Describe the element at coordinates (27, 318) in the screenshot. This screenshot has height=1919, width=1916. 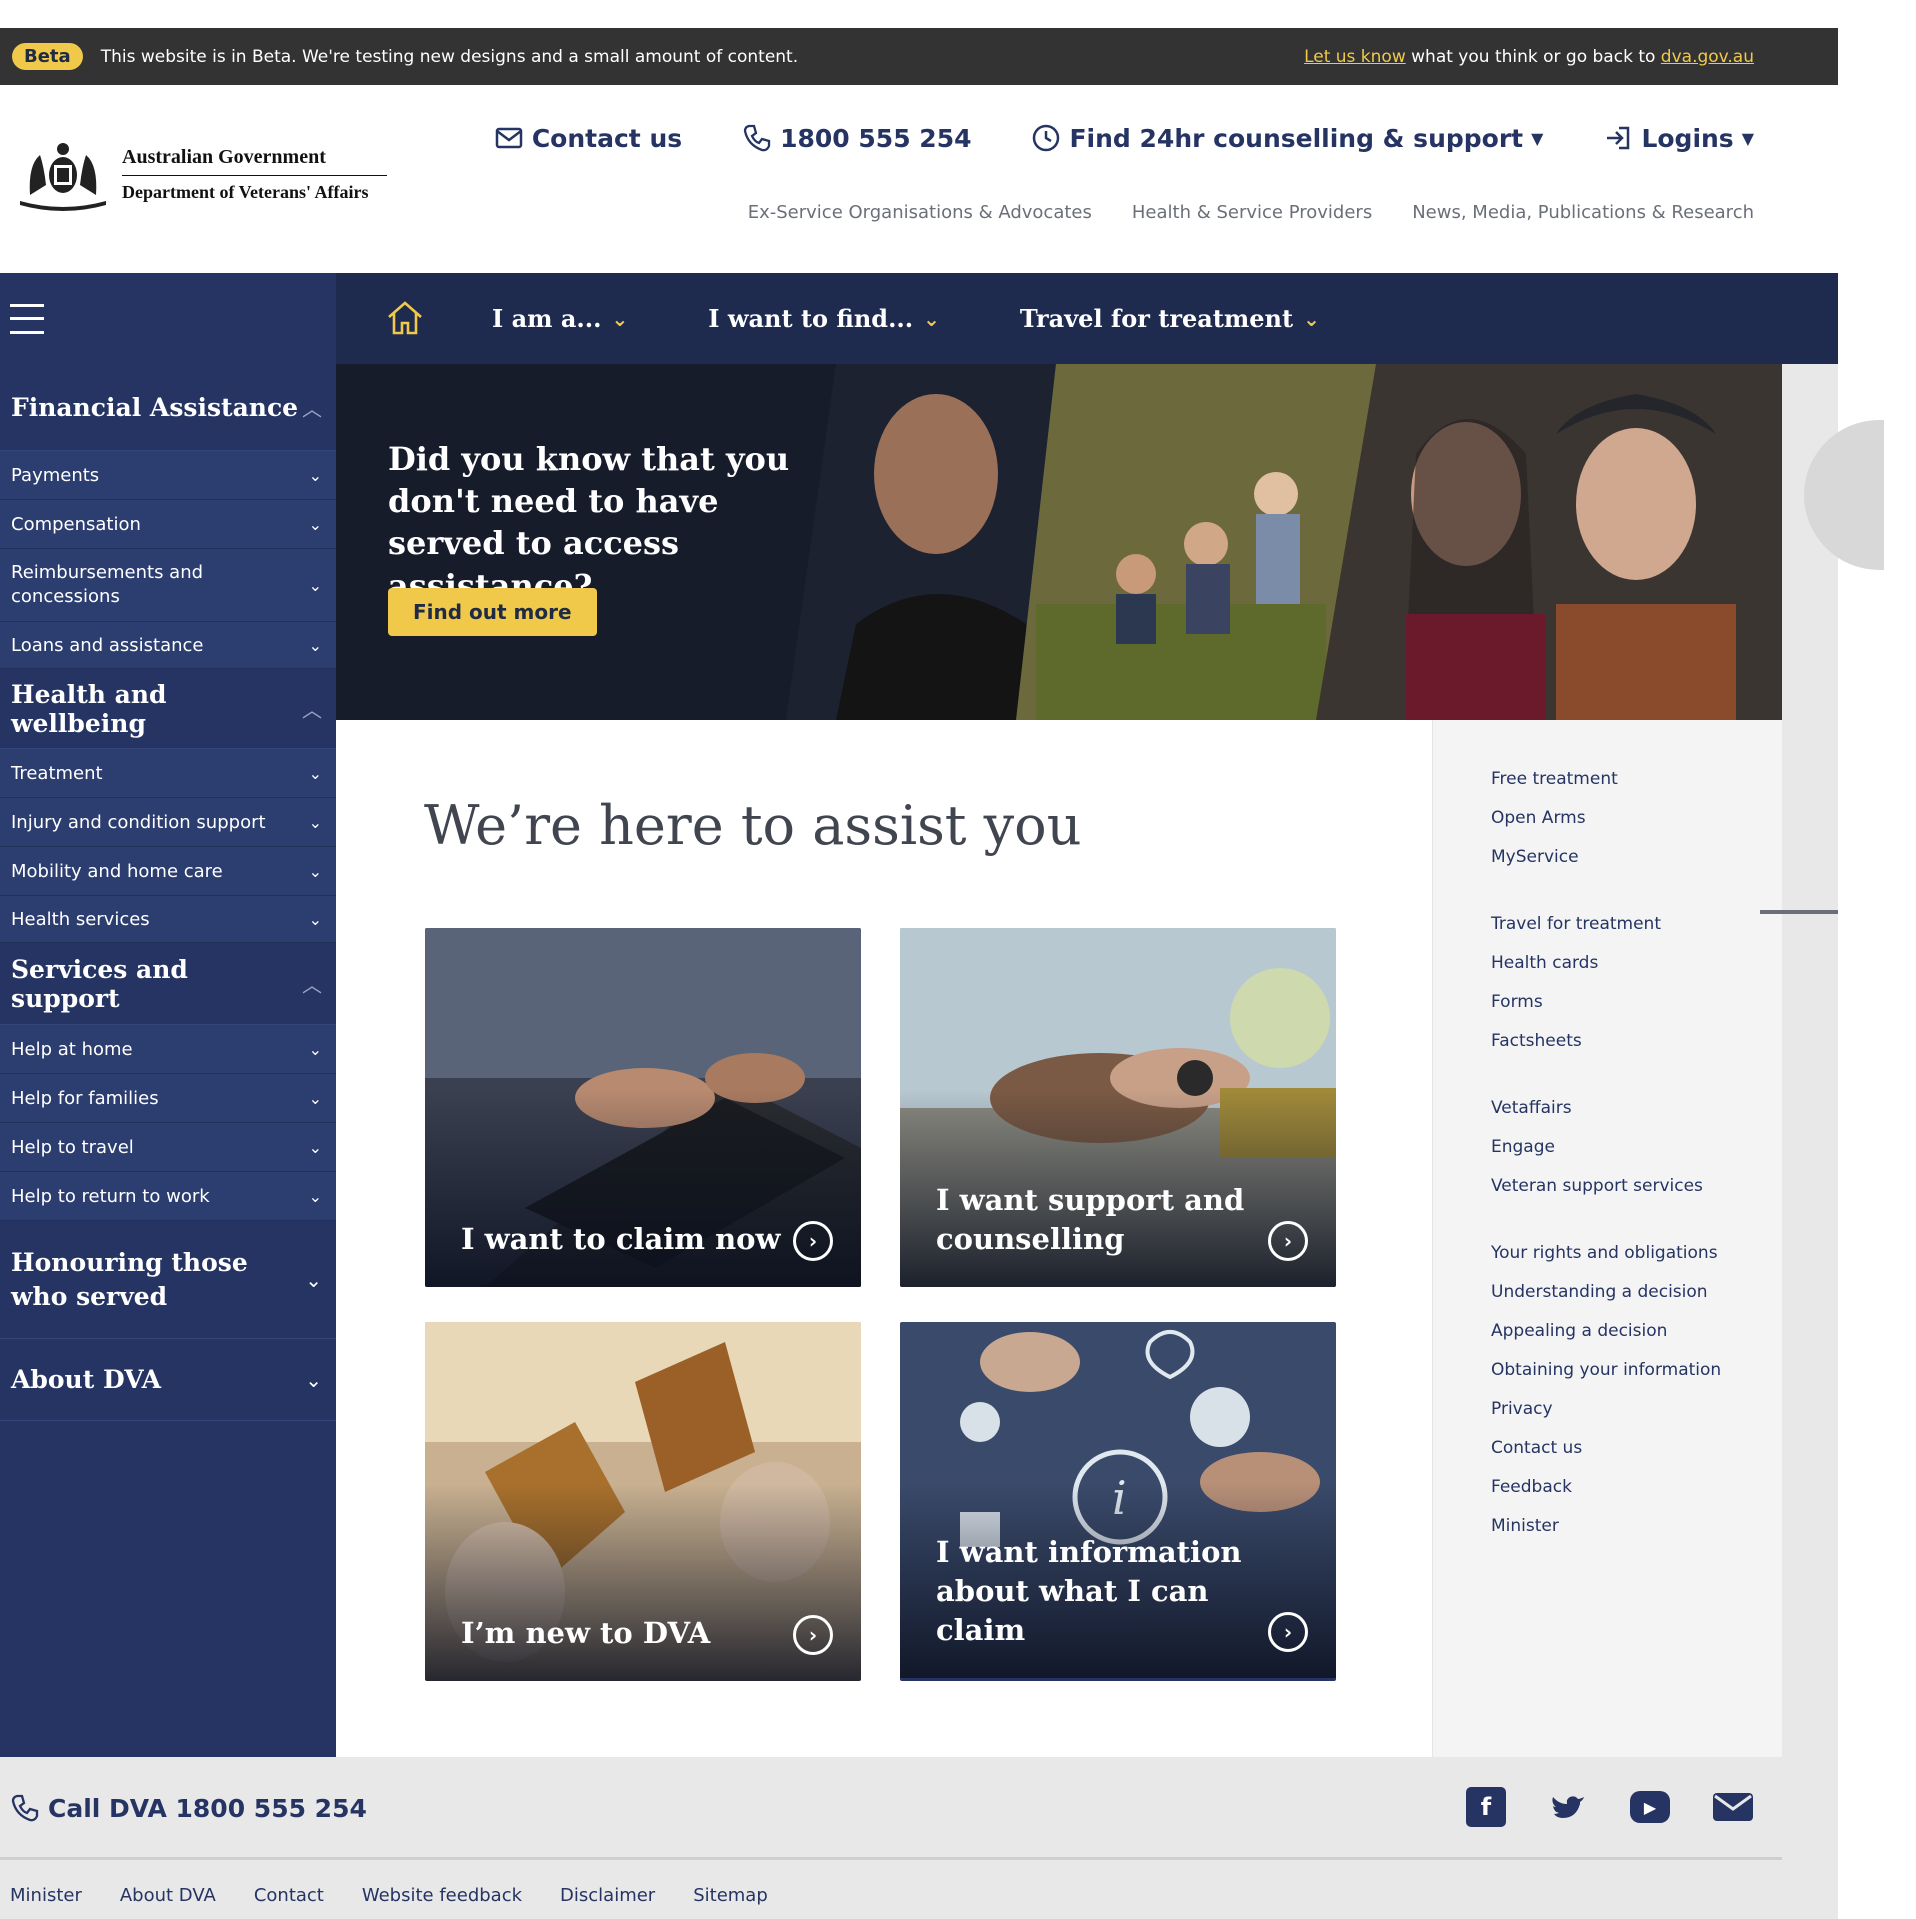
I see `hamburger-menu-icon` at that location.